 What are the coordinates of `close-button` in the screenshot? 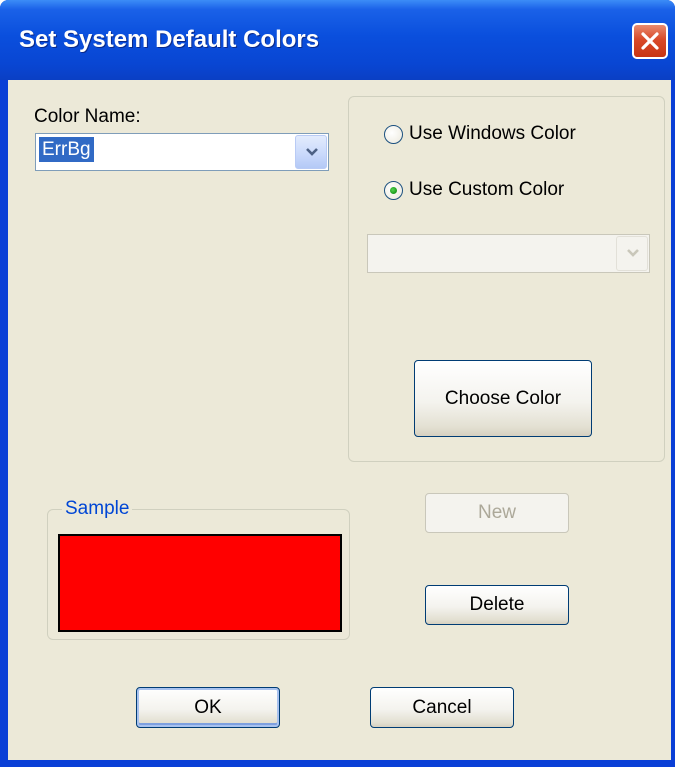 It's located at (650, 41).